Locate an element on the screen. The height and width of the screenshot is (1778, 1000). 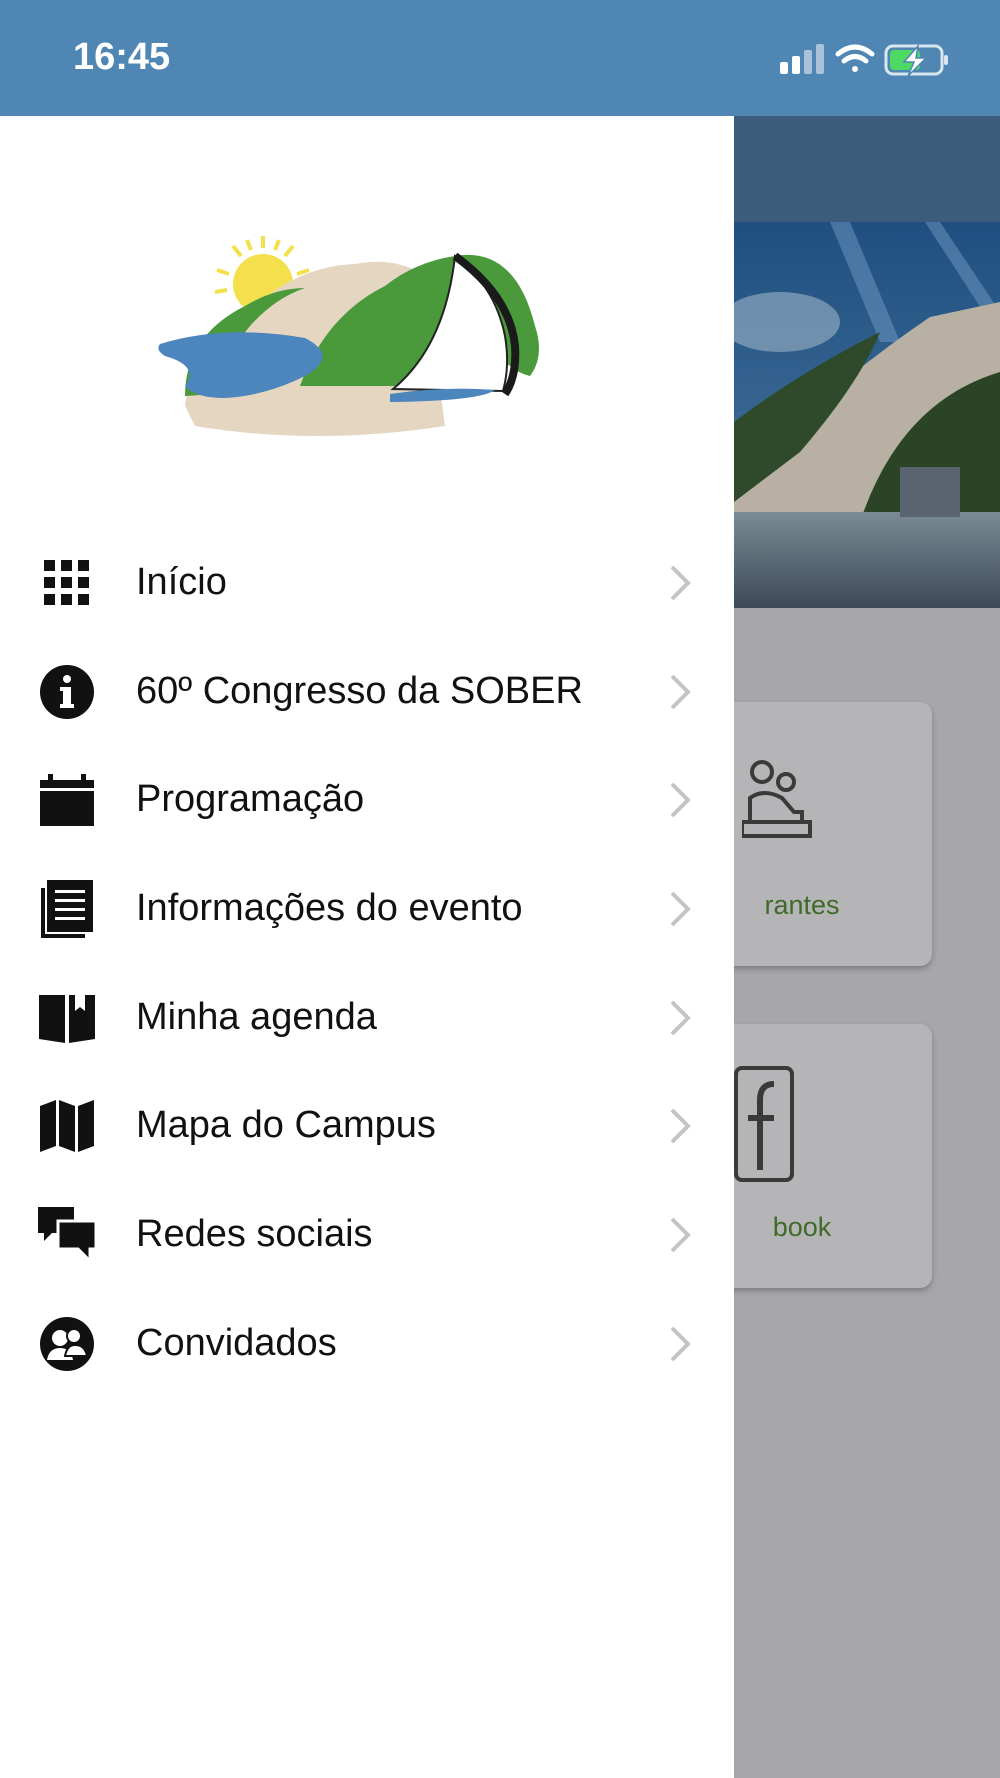
menu-item-congresso: 60º Congresso da SOBER is located at coordinates (367, 690).